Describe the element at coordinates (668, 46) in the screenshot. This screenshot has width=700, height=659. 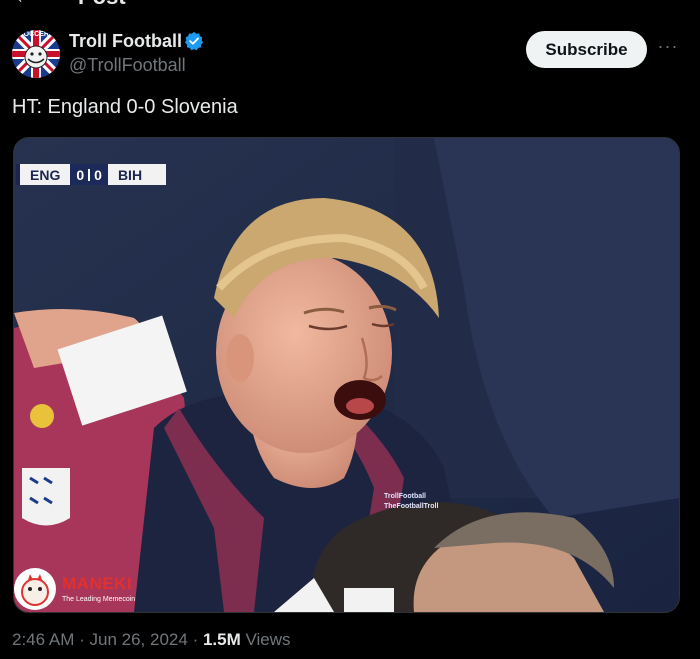
I see `more-dots-icon: ···` at that location.